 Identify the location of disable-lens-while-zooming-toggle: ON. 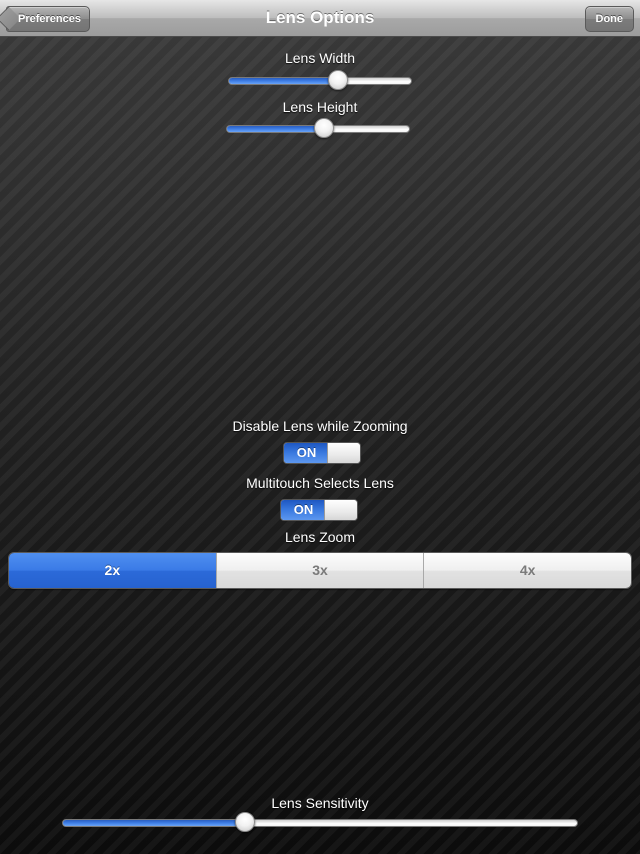
(322, 453).